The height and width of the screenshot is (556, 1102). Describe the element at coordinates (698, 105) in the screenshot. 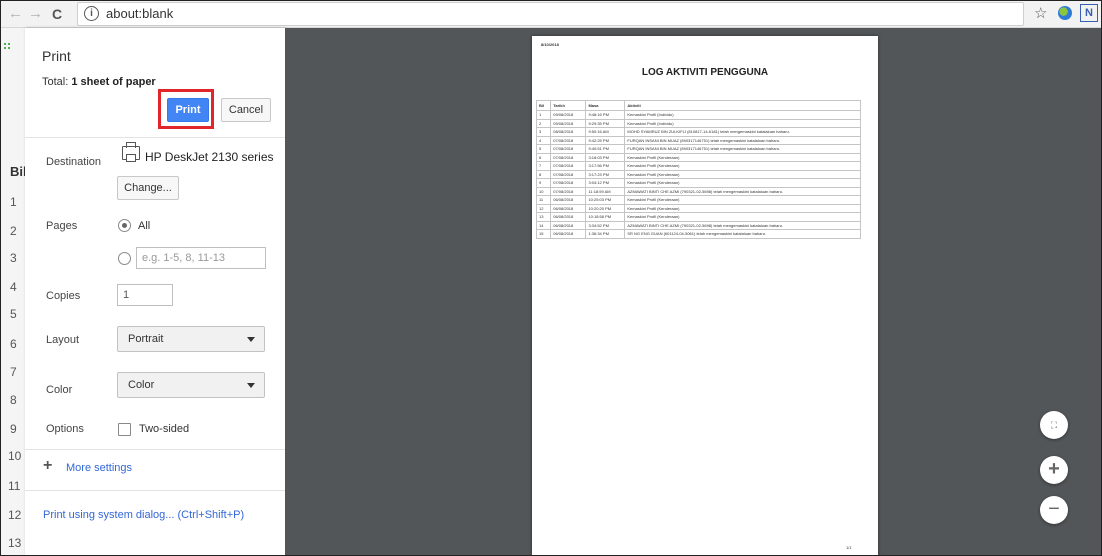

I see `table-header-row: Bil Tarikh Masa Aktiviti` at that location.